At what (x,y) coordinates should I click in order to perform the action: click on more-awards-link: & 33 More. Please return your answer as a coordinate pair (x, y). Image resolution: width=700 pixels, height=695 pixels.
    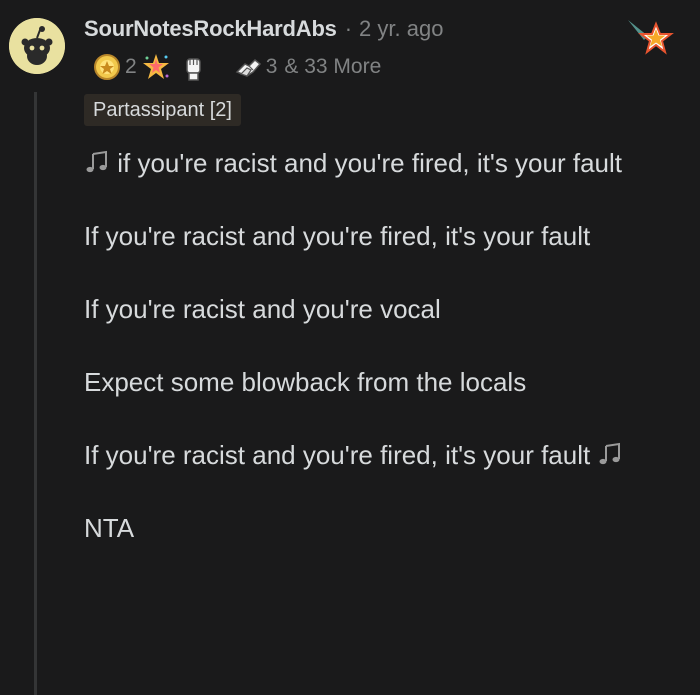
    Looking at the image, I should click on (332, 67).